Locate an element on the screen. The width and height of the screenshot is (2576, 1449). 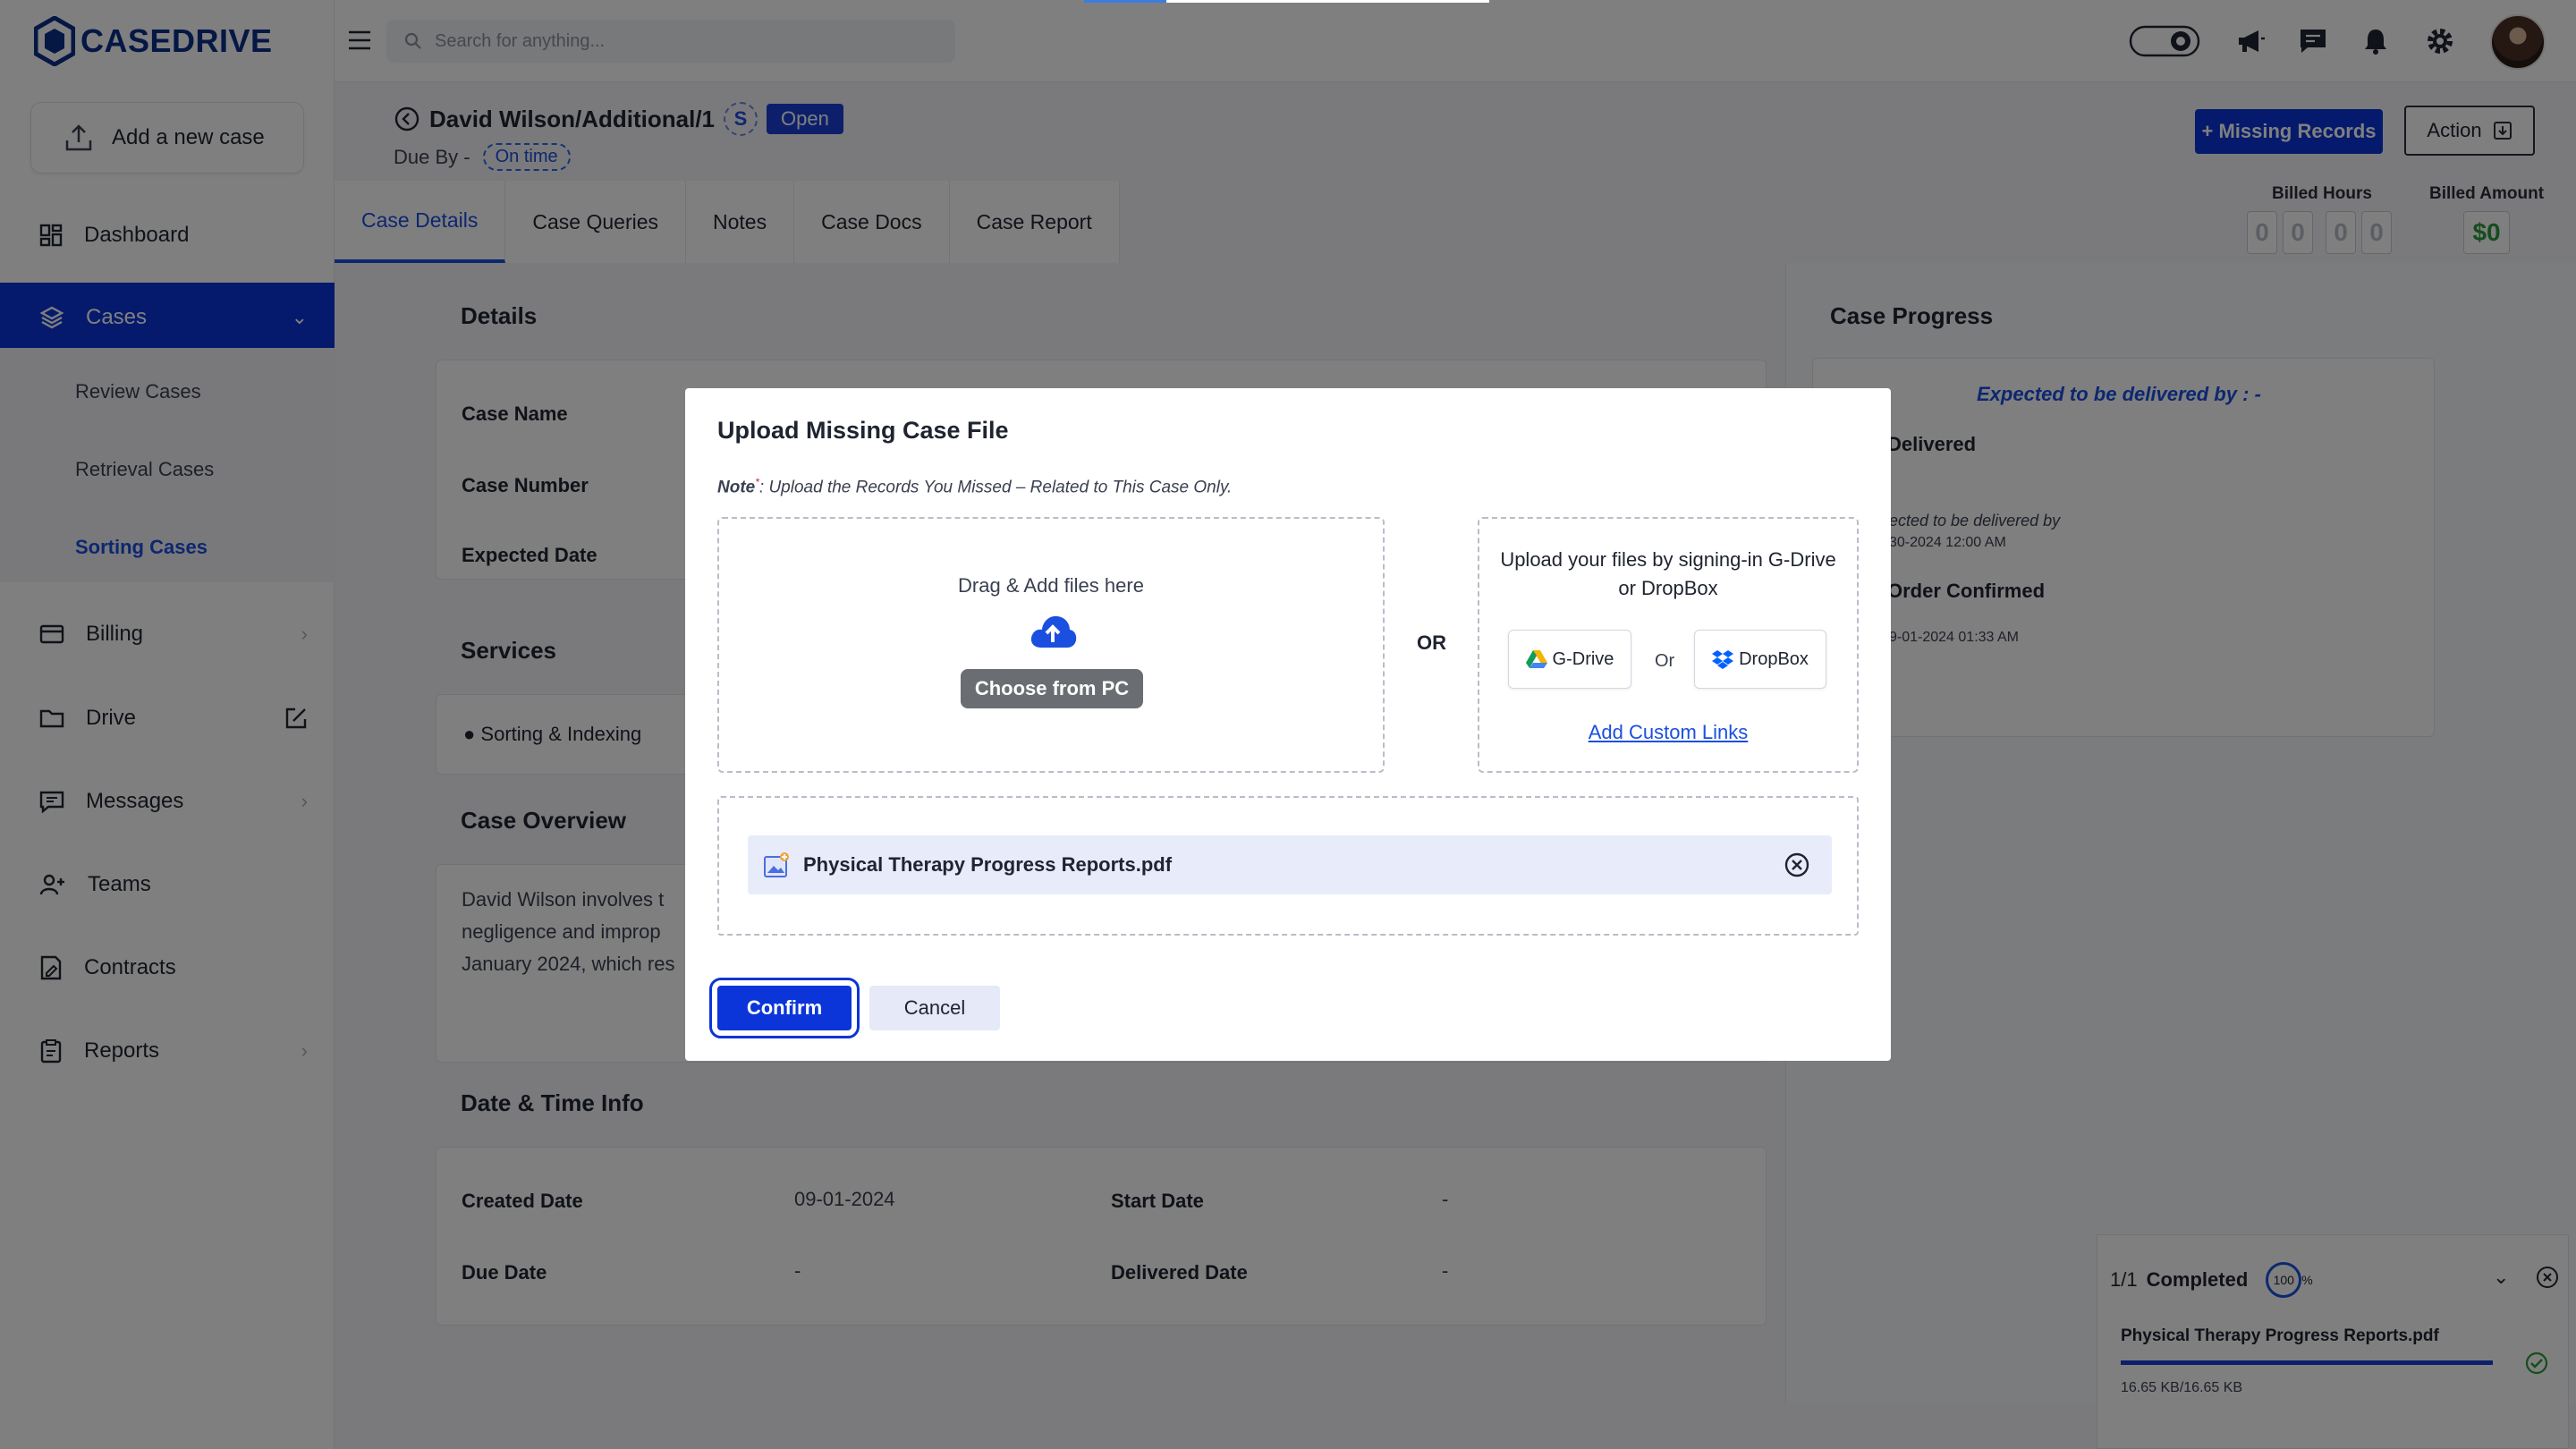
selected-files-zone: Physical Therapy Progress Reports.pdf is located at coordinates (1288, 866).